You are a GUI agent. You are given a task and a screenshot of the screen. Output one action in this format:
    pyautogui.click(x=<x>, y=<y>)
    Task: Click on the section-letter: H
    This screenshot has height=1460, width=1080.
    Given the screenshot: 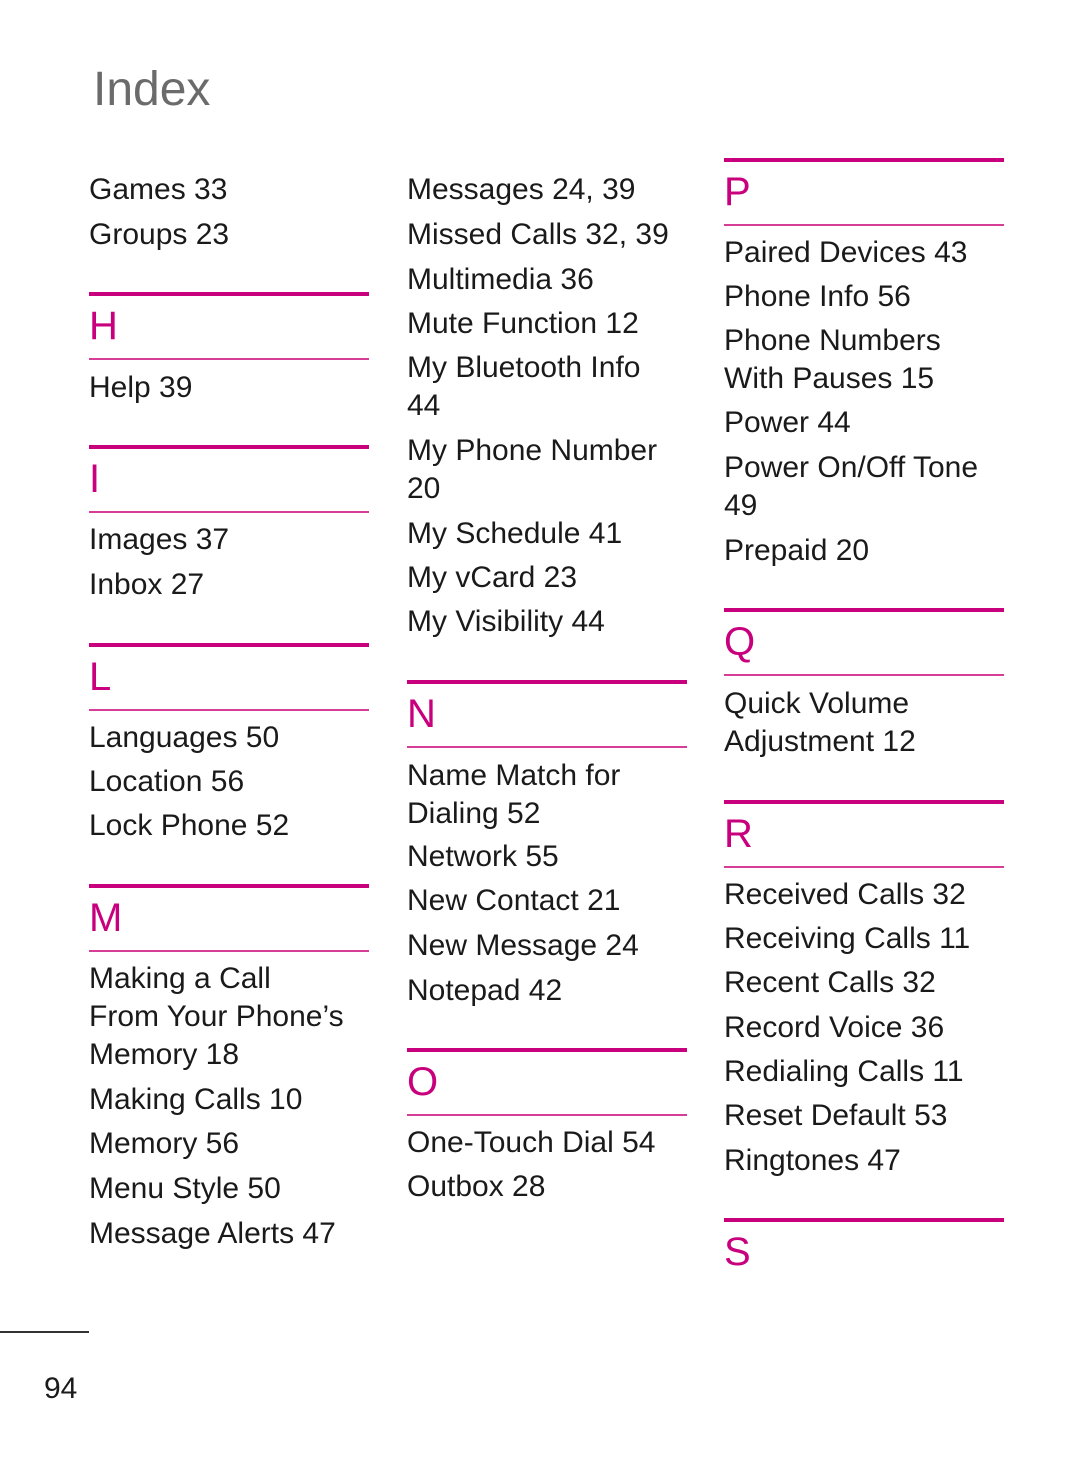 What is the action you would take?
    pyautogui.click(x=103, y=326)
    